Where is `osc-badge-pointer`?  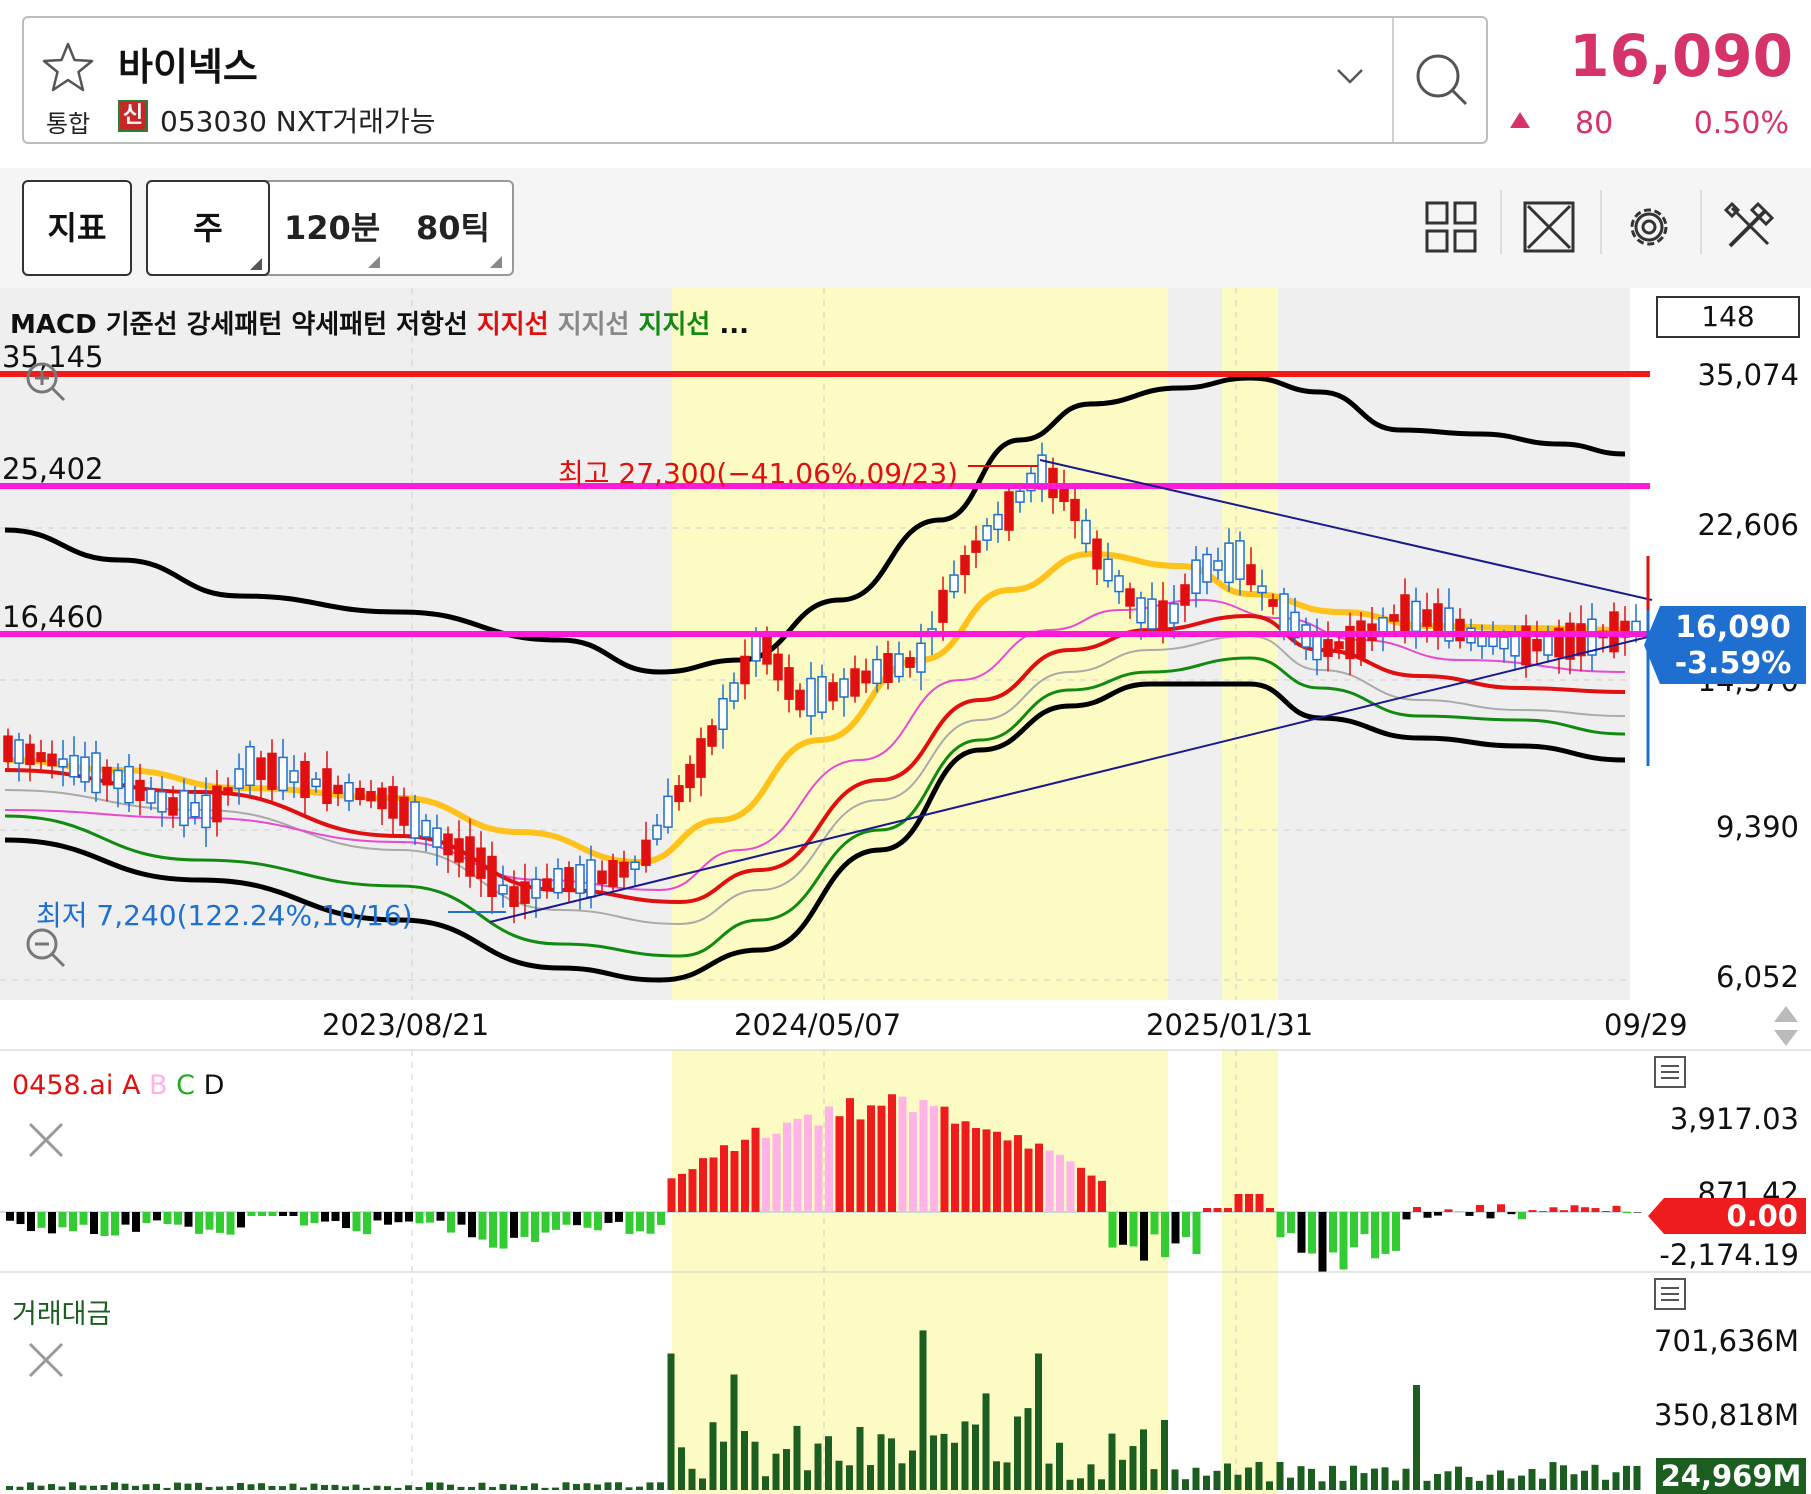 osc-badge-pointer is located at coordinates (1656, 1216).